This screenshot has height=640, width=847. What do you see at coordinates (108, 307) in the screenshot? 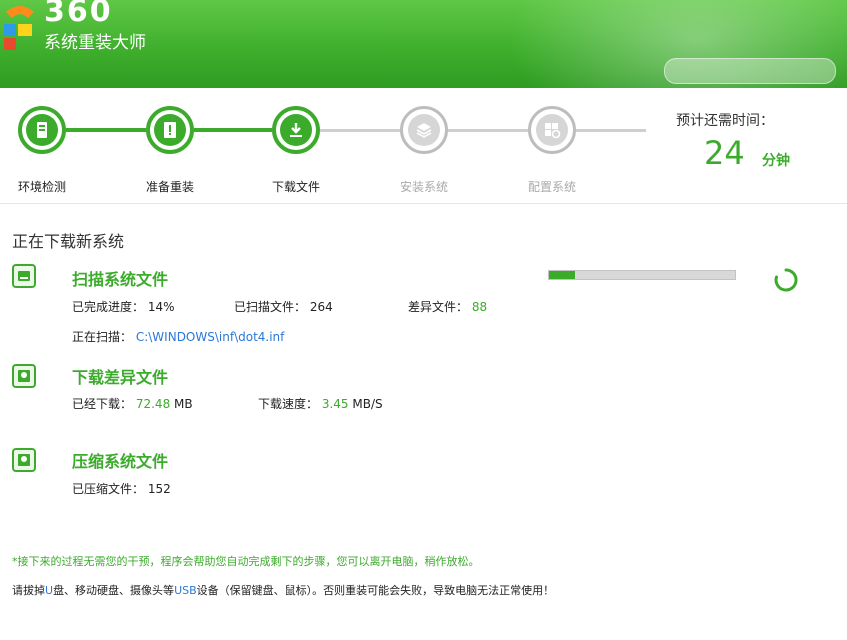
I see `progress-label: 已完成进度：` at bounding box center [108, 307].